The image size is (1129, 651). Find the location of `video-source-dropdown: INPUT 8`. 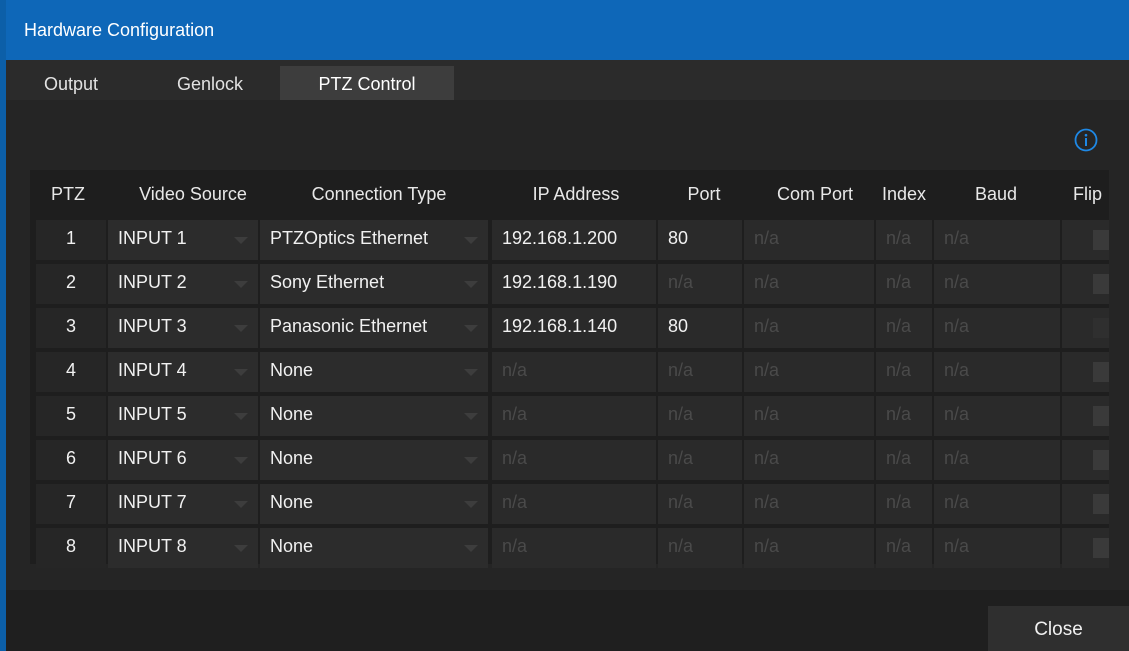

video-source-dropdown: INPUT 8 is located at coordinates (183, 548).